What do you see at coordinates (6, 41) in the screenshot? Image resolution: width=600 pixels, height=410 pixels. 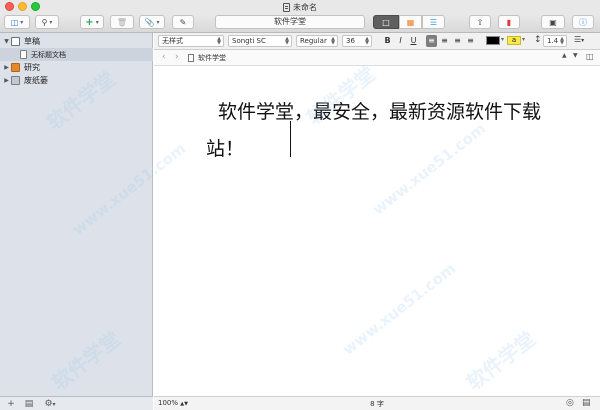 I see `disclosure-expanded-icon: ▼` at bounding box center [6, 41].